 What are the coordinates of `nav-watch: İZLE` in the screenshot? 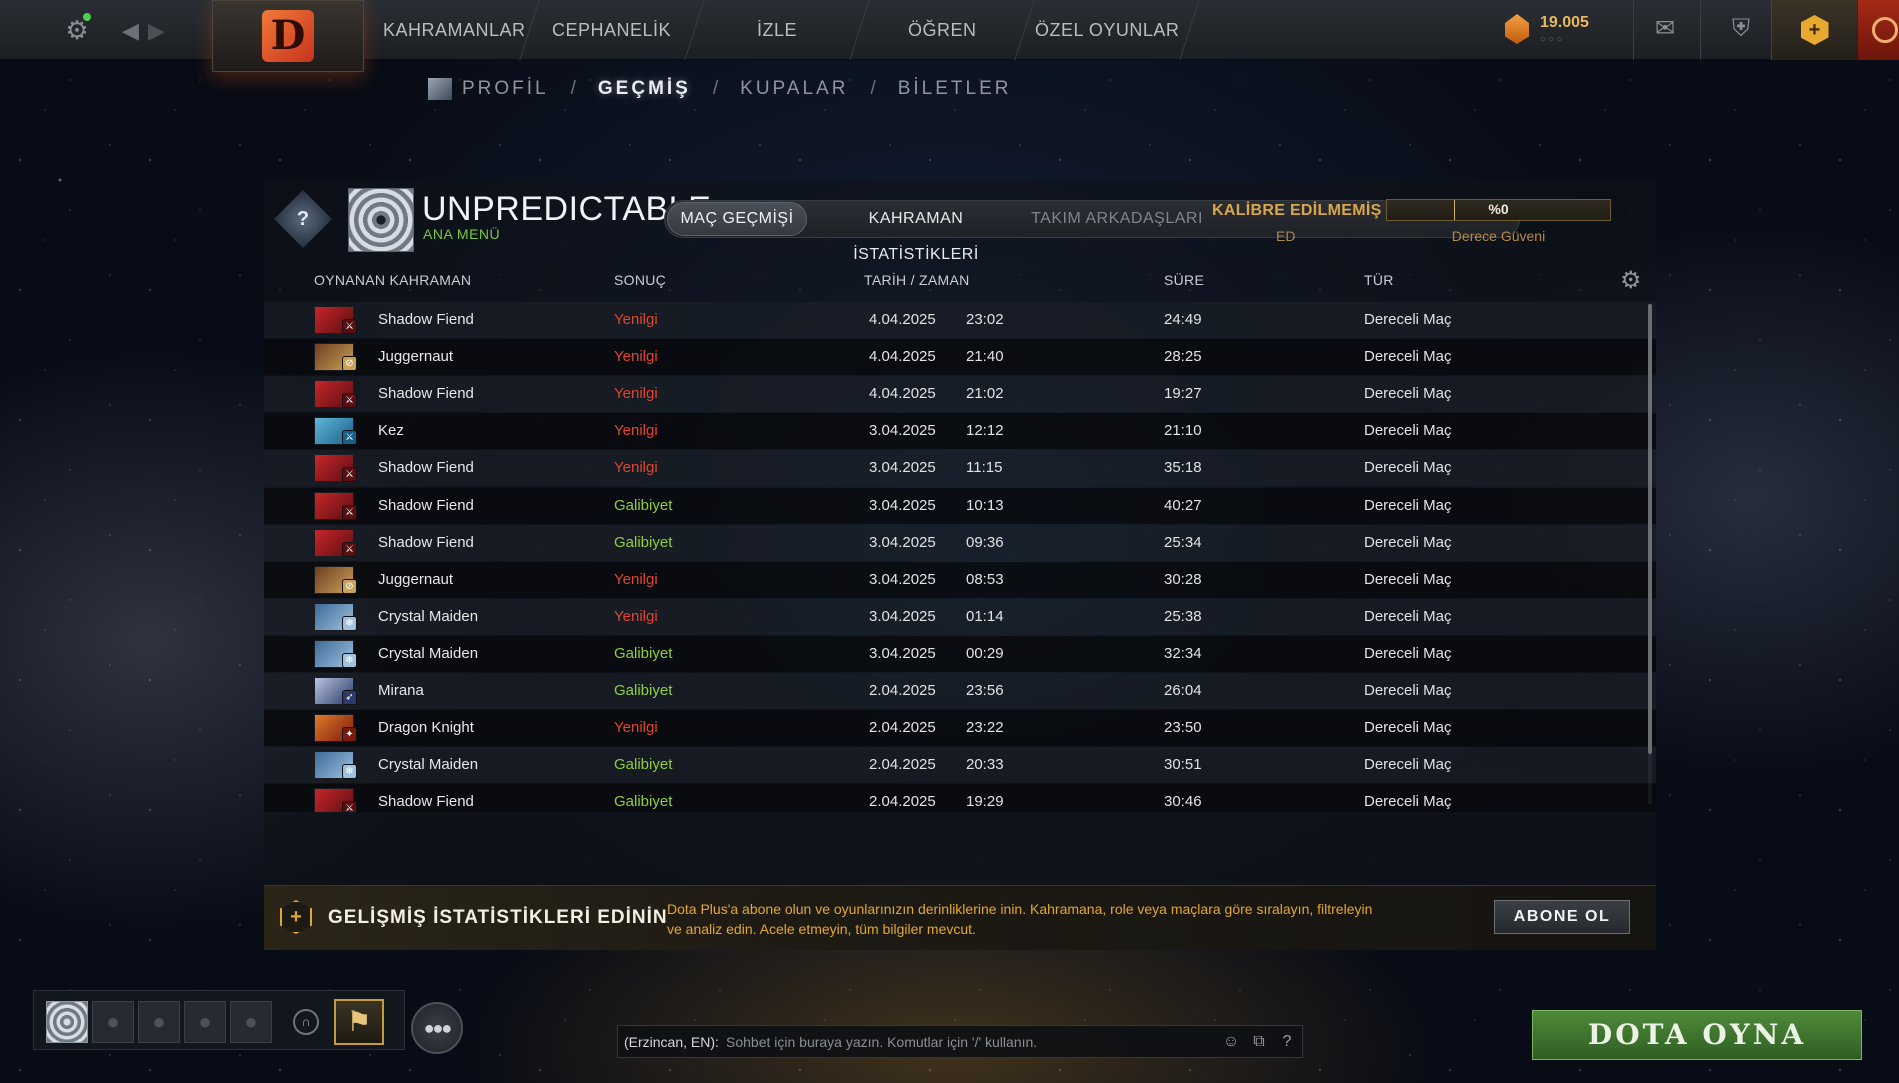 It's located at (777, 30).